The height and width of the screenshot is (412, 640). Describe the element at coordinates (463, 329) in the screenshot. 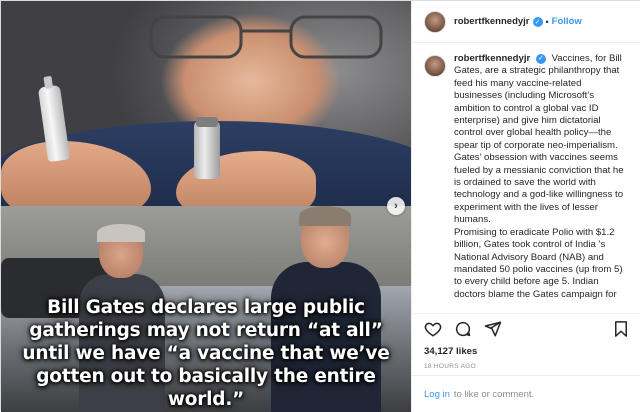

I see `comment-icon` at that location.